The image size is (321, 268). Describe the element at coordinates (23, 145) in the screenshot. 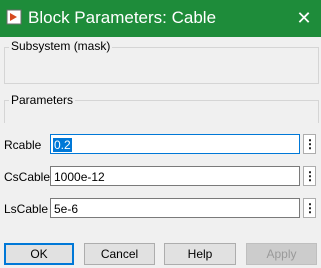

I see `param-label-rcable: Rcable` at that location.